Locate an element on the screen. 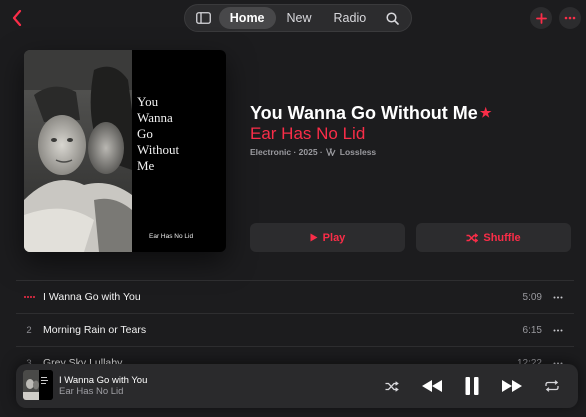 The image size is (586, 417). artwork-artist-text: Ear Has No Lid is located at coordinates (171, 236).